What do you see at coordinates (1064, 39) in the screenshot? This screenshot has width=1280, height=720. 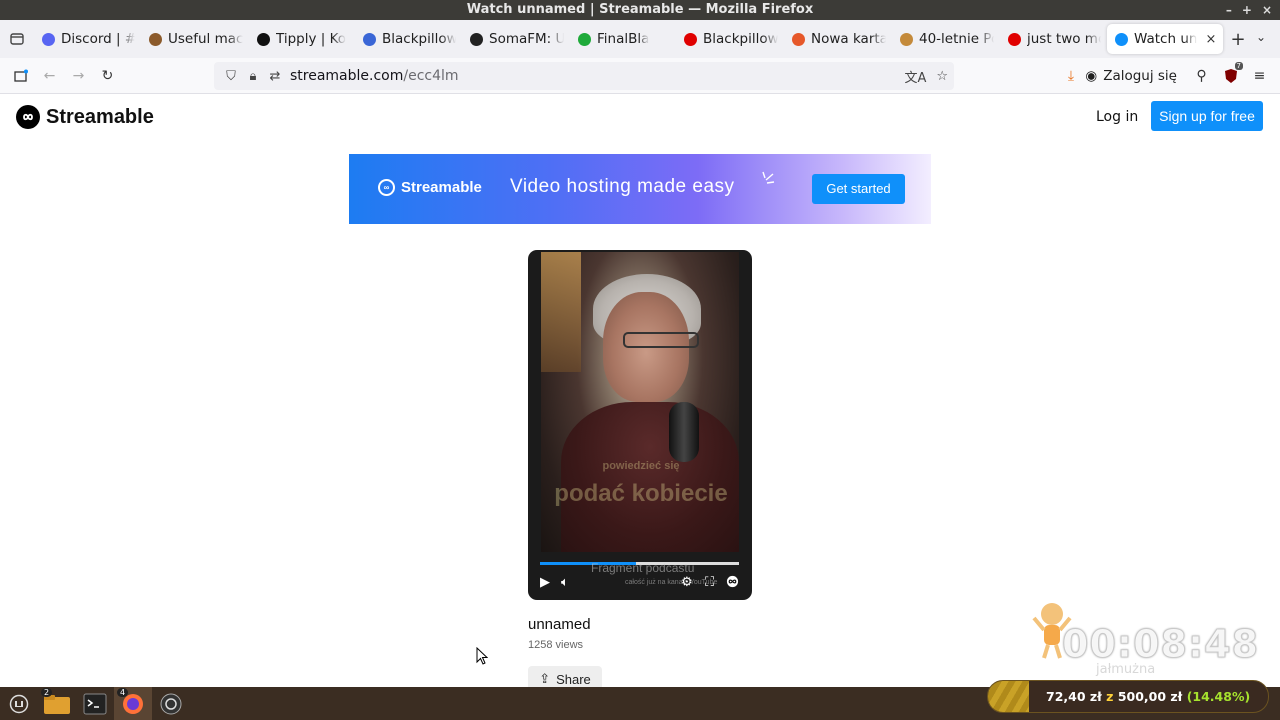 I see `tab-label: just two mo` at bounding box center [1064, 39].